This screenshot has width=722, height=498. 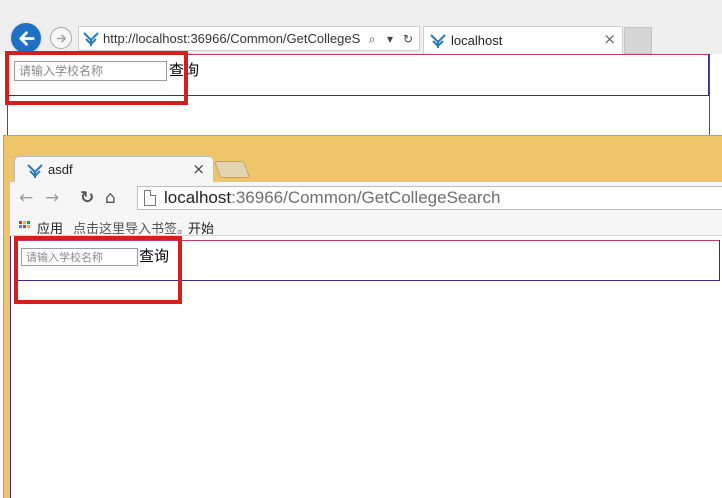 What do you see at coordinates (26, 198) in the screenshot?
I see `back-arrow-icon: ←` at bounding box center [26, 198].